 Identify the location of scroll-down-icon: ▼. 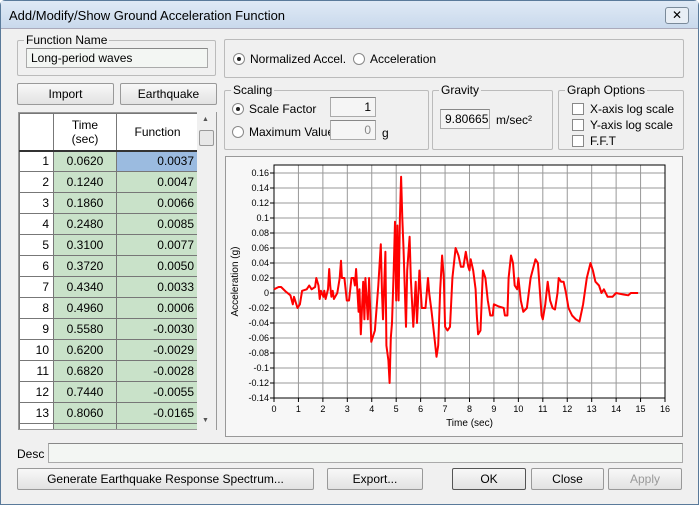
(205, 420).